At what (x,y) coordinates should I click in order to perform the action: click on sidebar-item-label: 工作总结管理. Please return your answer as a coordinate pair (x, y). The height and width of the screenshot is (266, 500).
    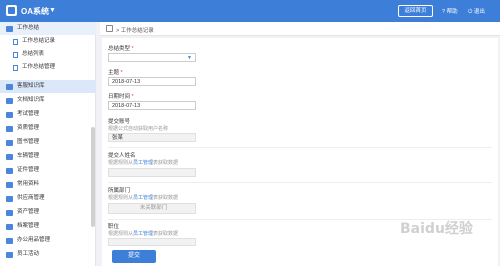
    Looking at the image, I should click on (39, 67).